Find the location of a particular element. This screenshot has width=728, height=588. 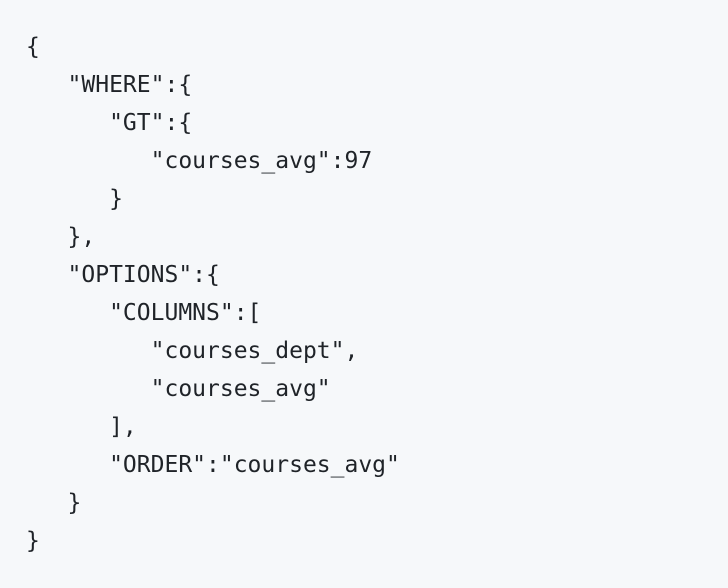

code-line: "courses_avg" is located at coordinates (178, 389).